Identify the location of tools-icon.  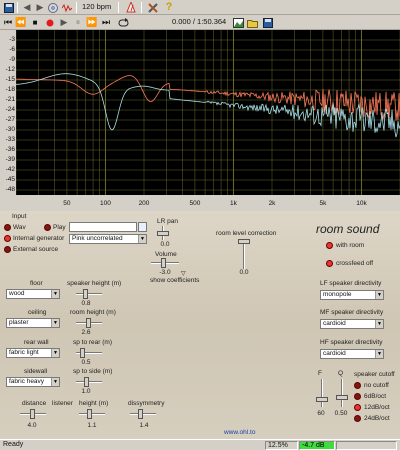
(153, 7).